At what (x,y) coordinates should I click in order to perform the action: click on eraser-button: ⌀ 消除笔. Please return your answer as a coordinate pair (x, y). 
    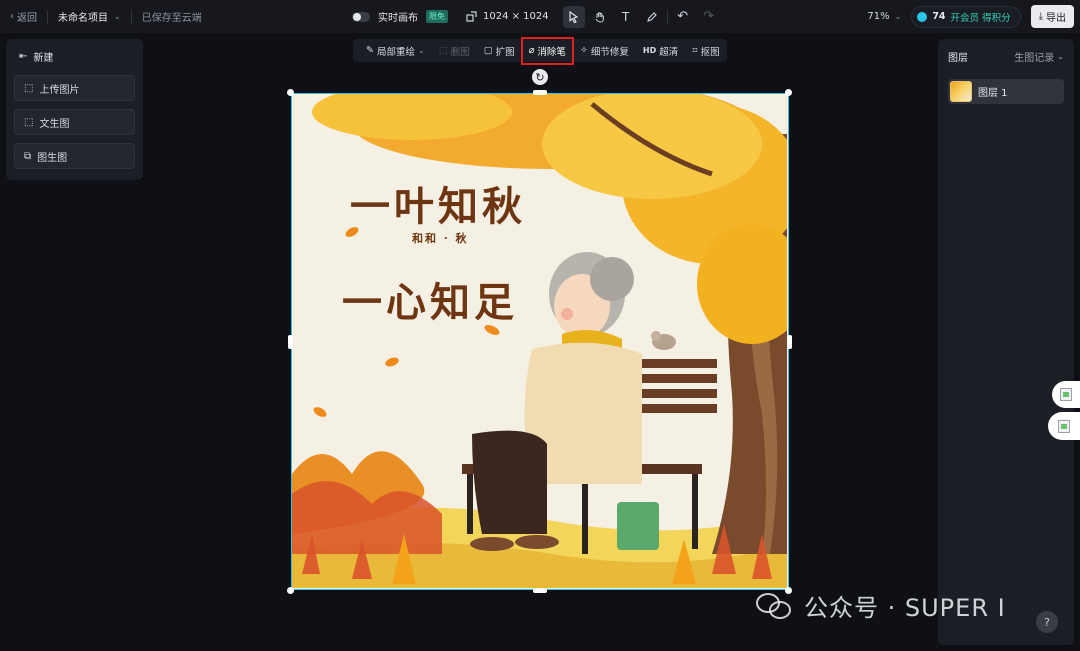
    Looking at the image, I should click on (547, 50).